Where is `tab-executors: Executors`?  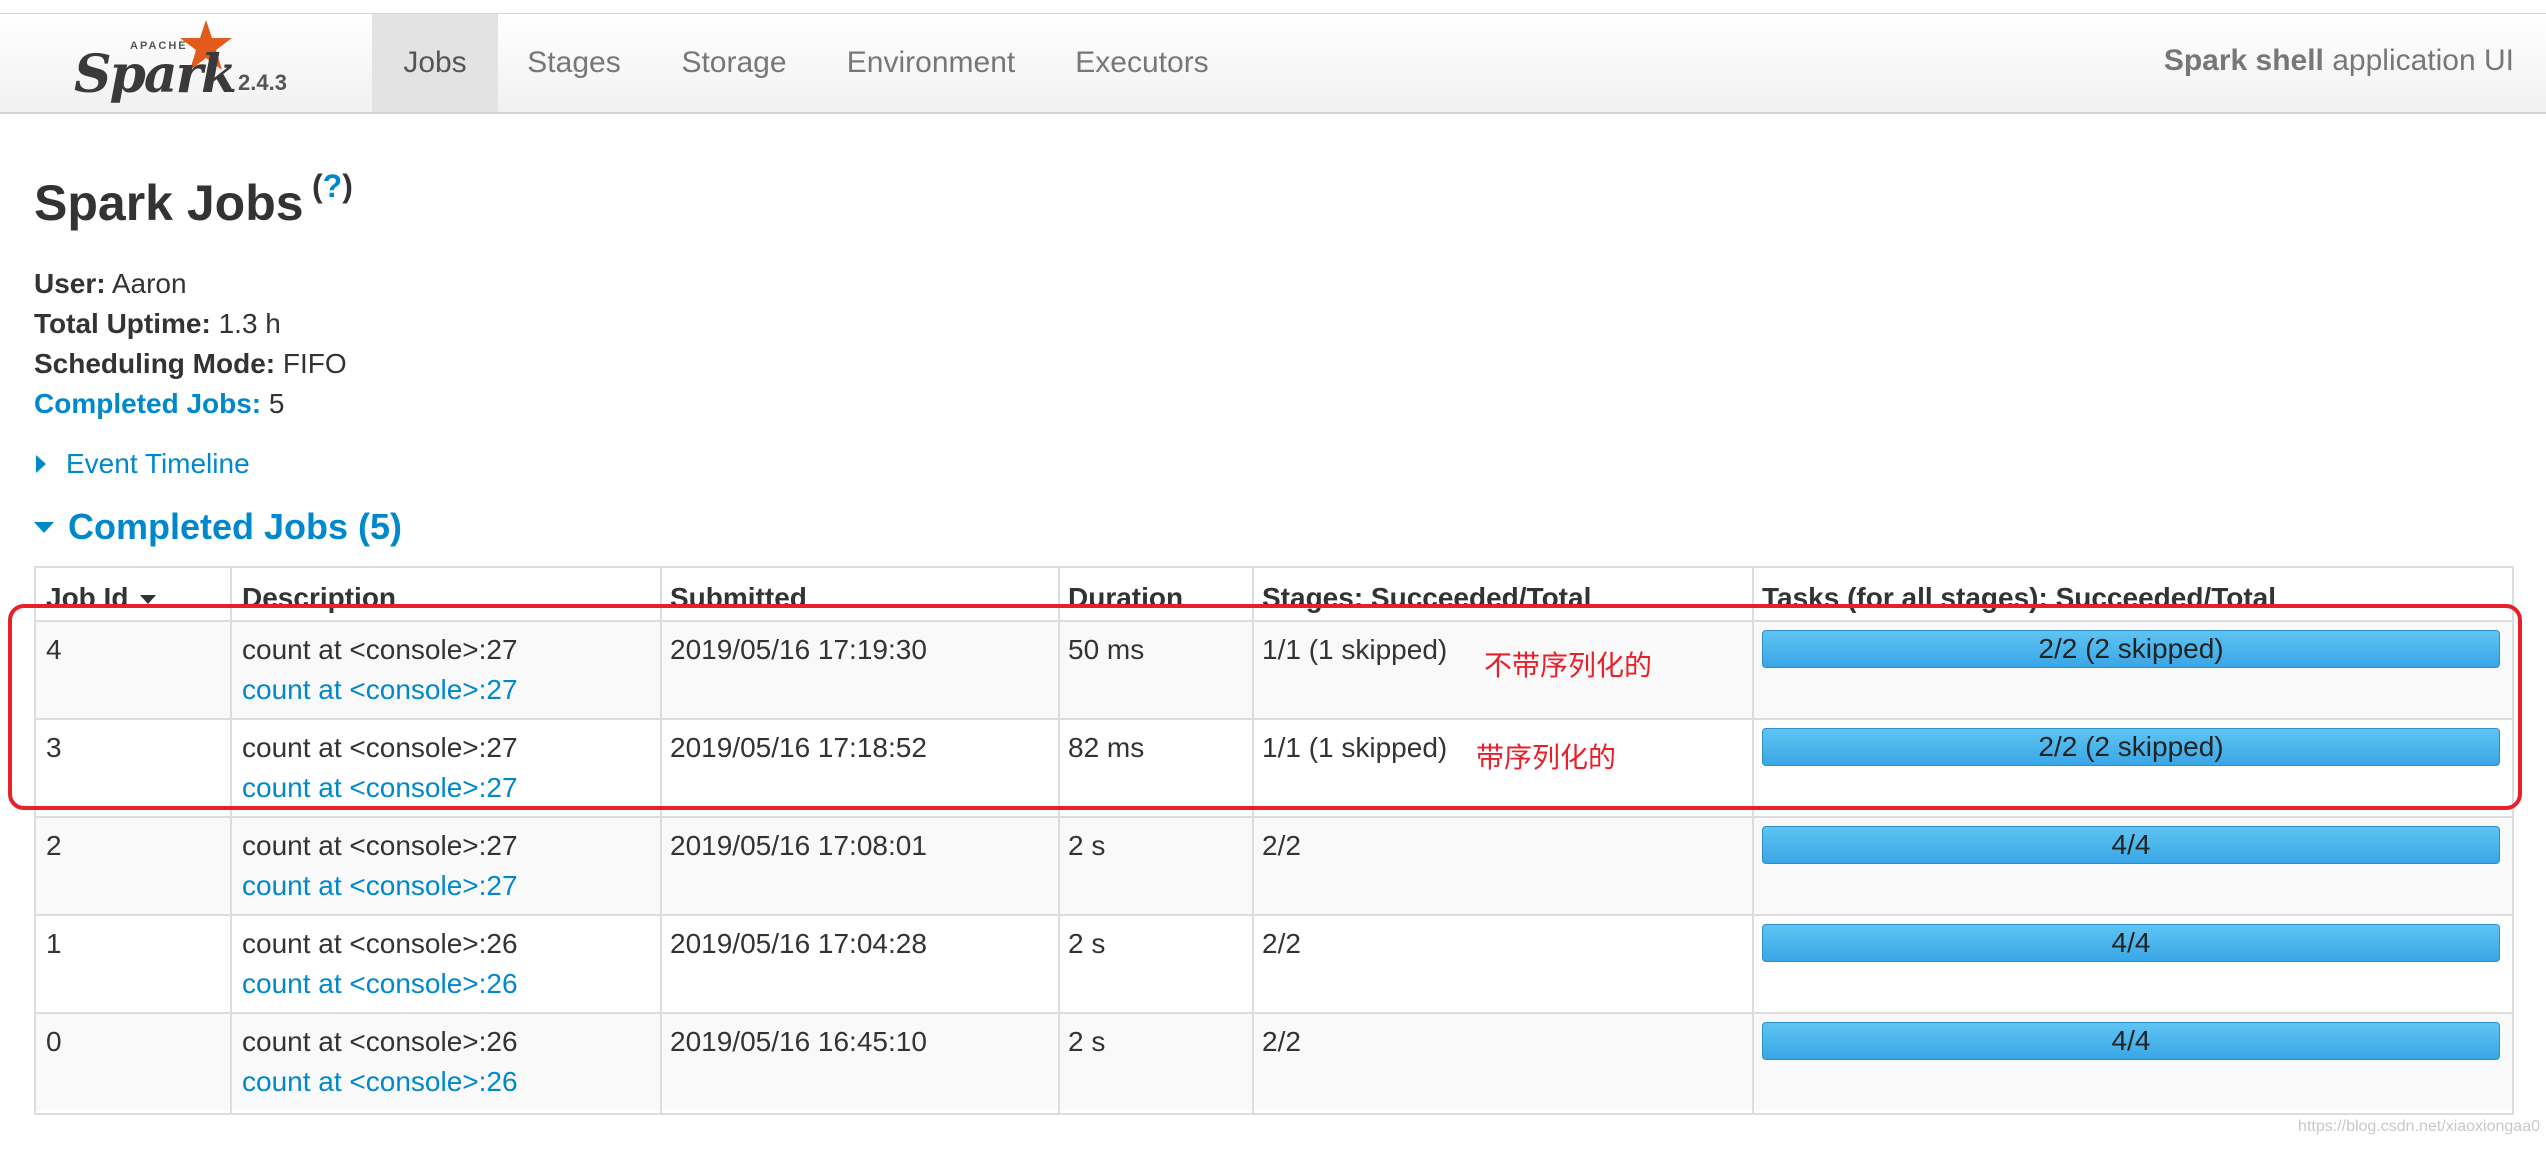
tab-executors: Executors is located at coordinates (1142, 63).